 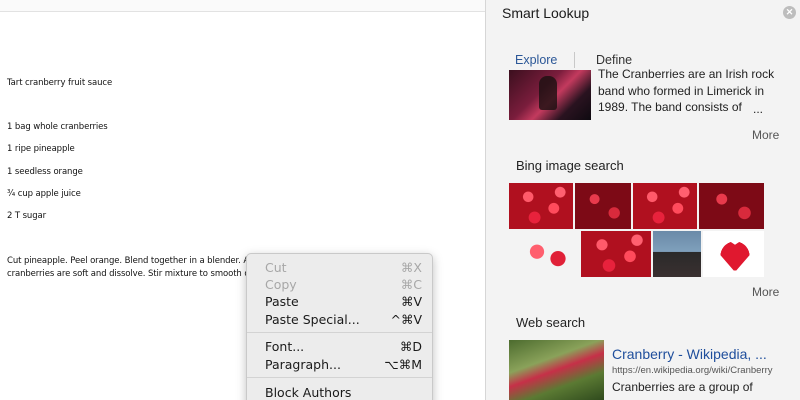 I want to click on explore-snippet-line: 1989. The band consists of, so click(x=670, y=107).